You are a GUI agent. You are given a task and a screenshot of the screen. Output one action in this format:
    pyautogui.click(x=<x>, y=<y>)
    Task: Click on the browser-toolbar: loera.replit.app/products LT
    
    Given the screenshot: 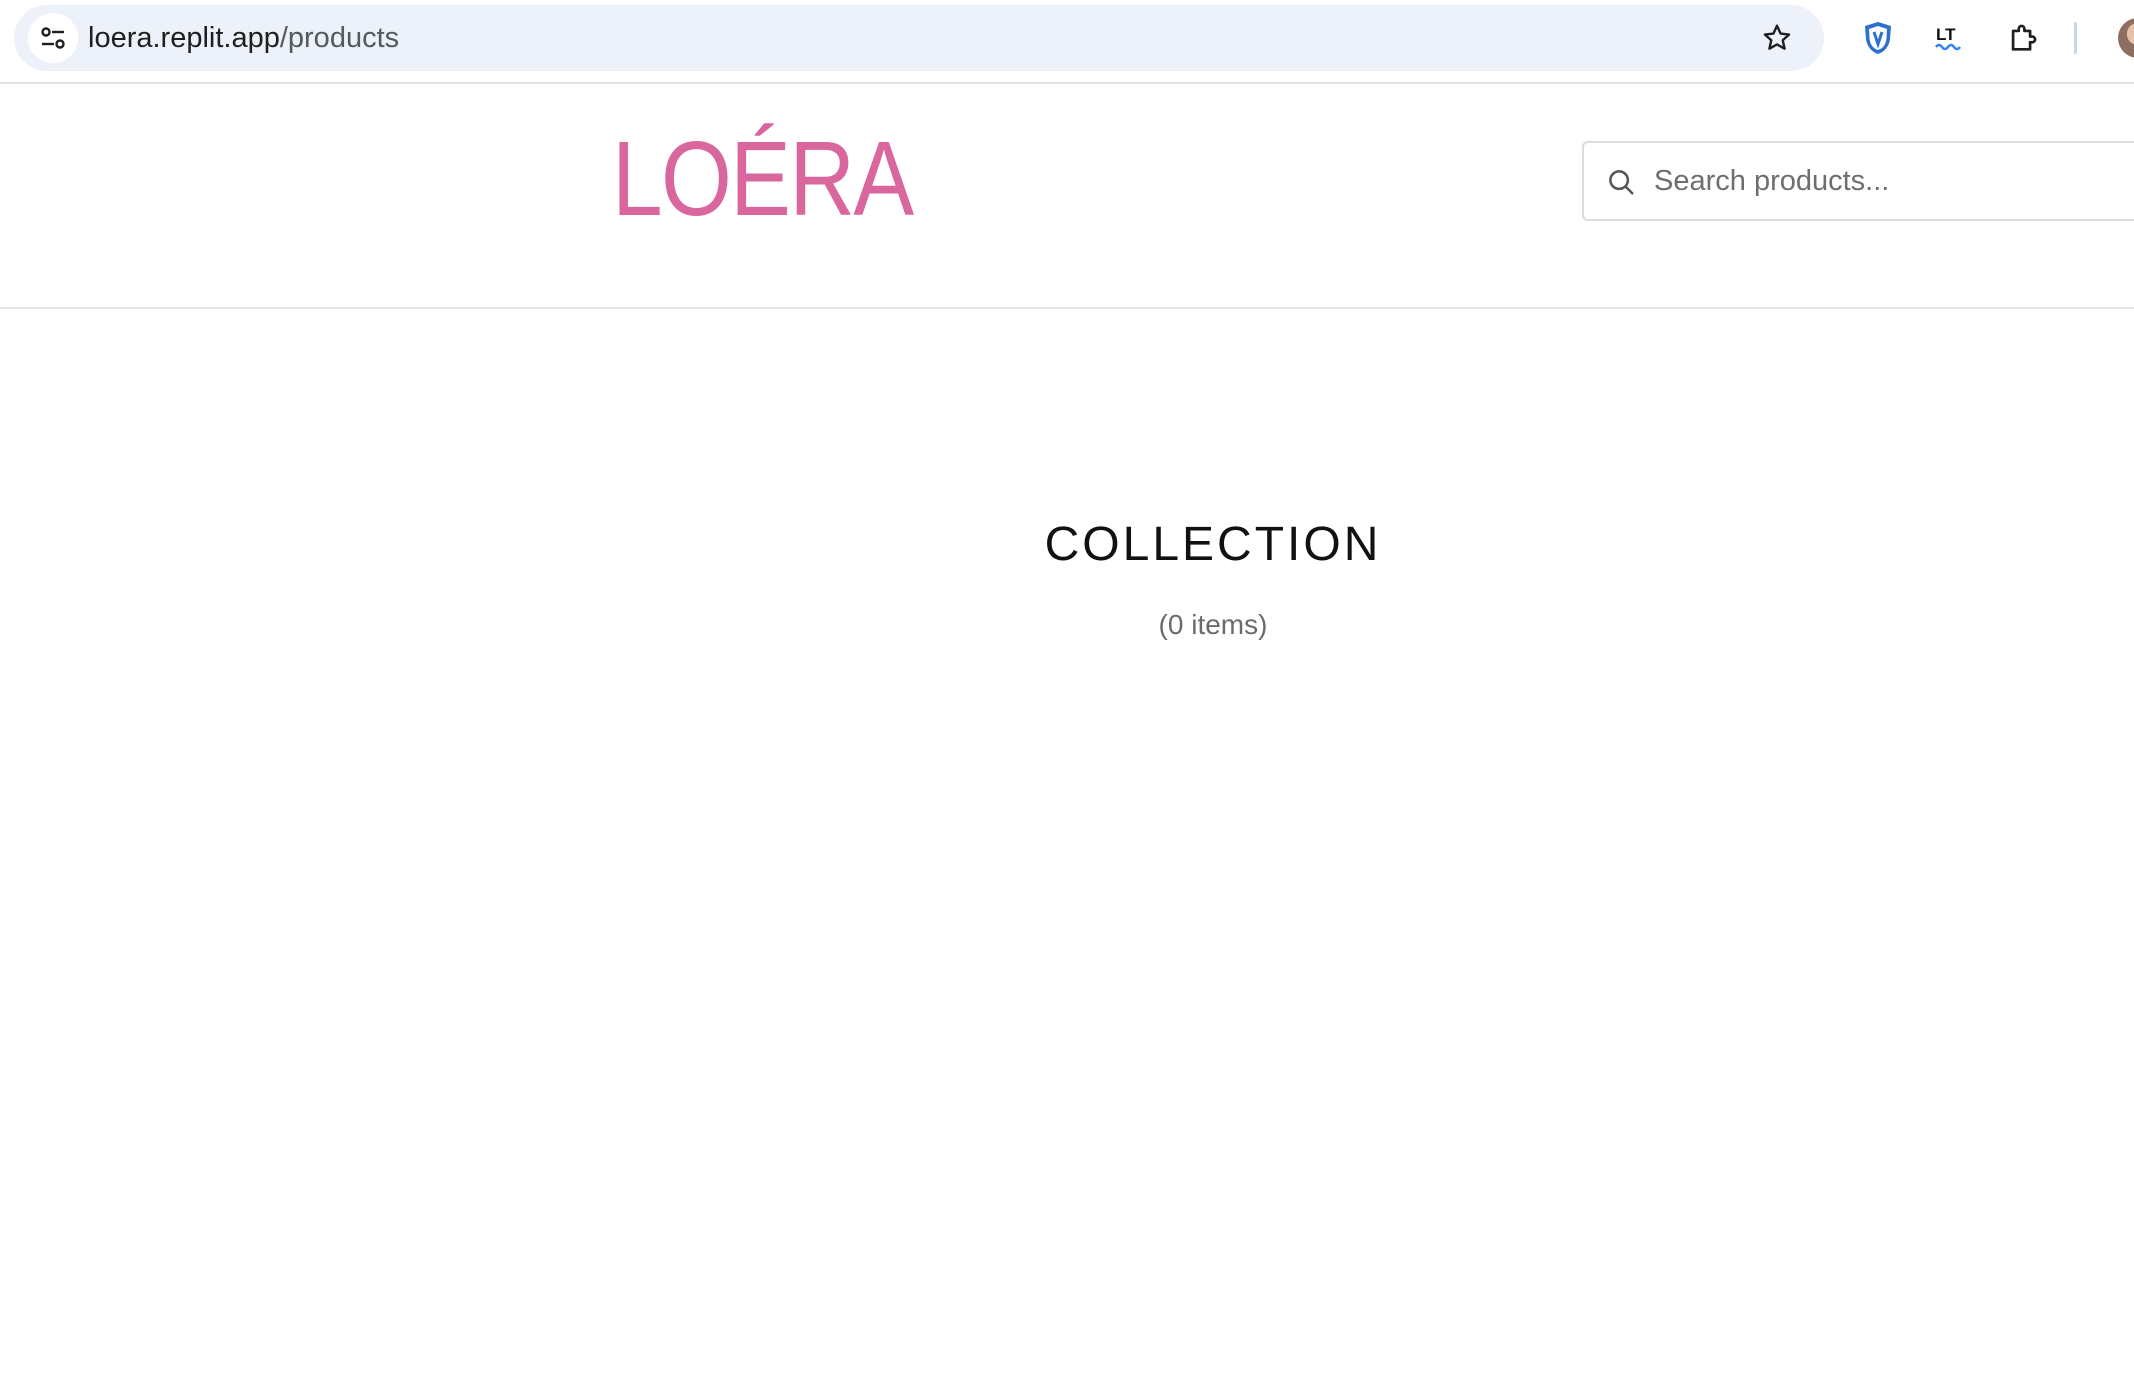 What is the action you would take?
    pyautogui.click(x=1067, y=42)
    